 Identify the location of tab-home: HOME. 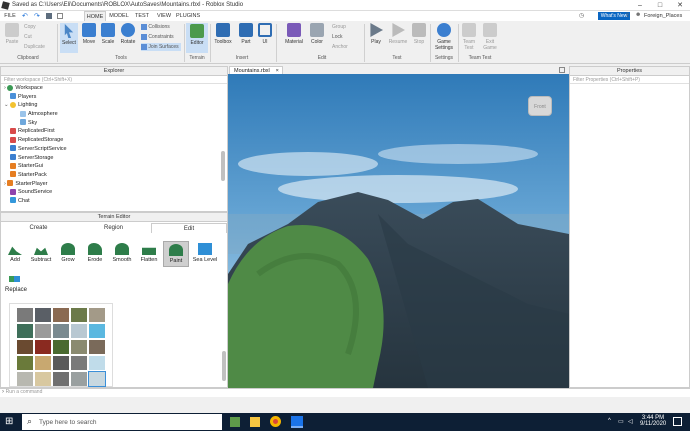
(95, 16).